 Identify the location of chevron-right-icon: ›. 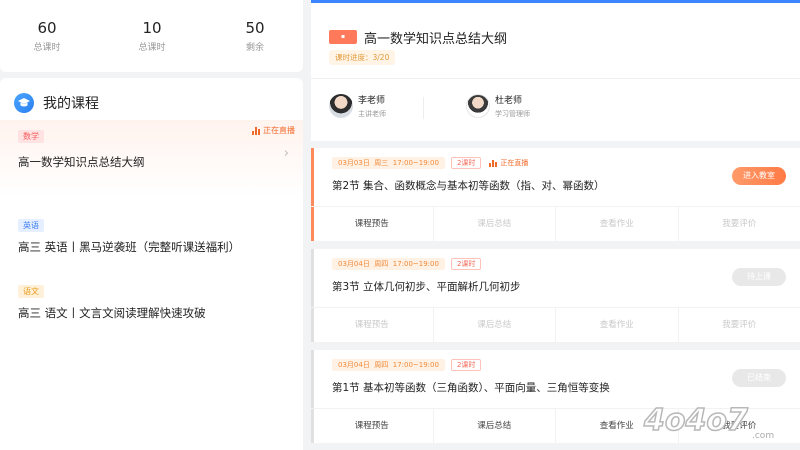
(286, 153).